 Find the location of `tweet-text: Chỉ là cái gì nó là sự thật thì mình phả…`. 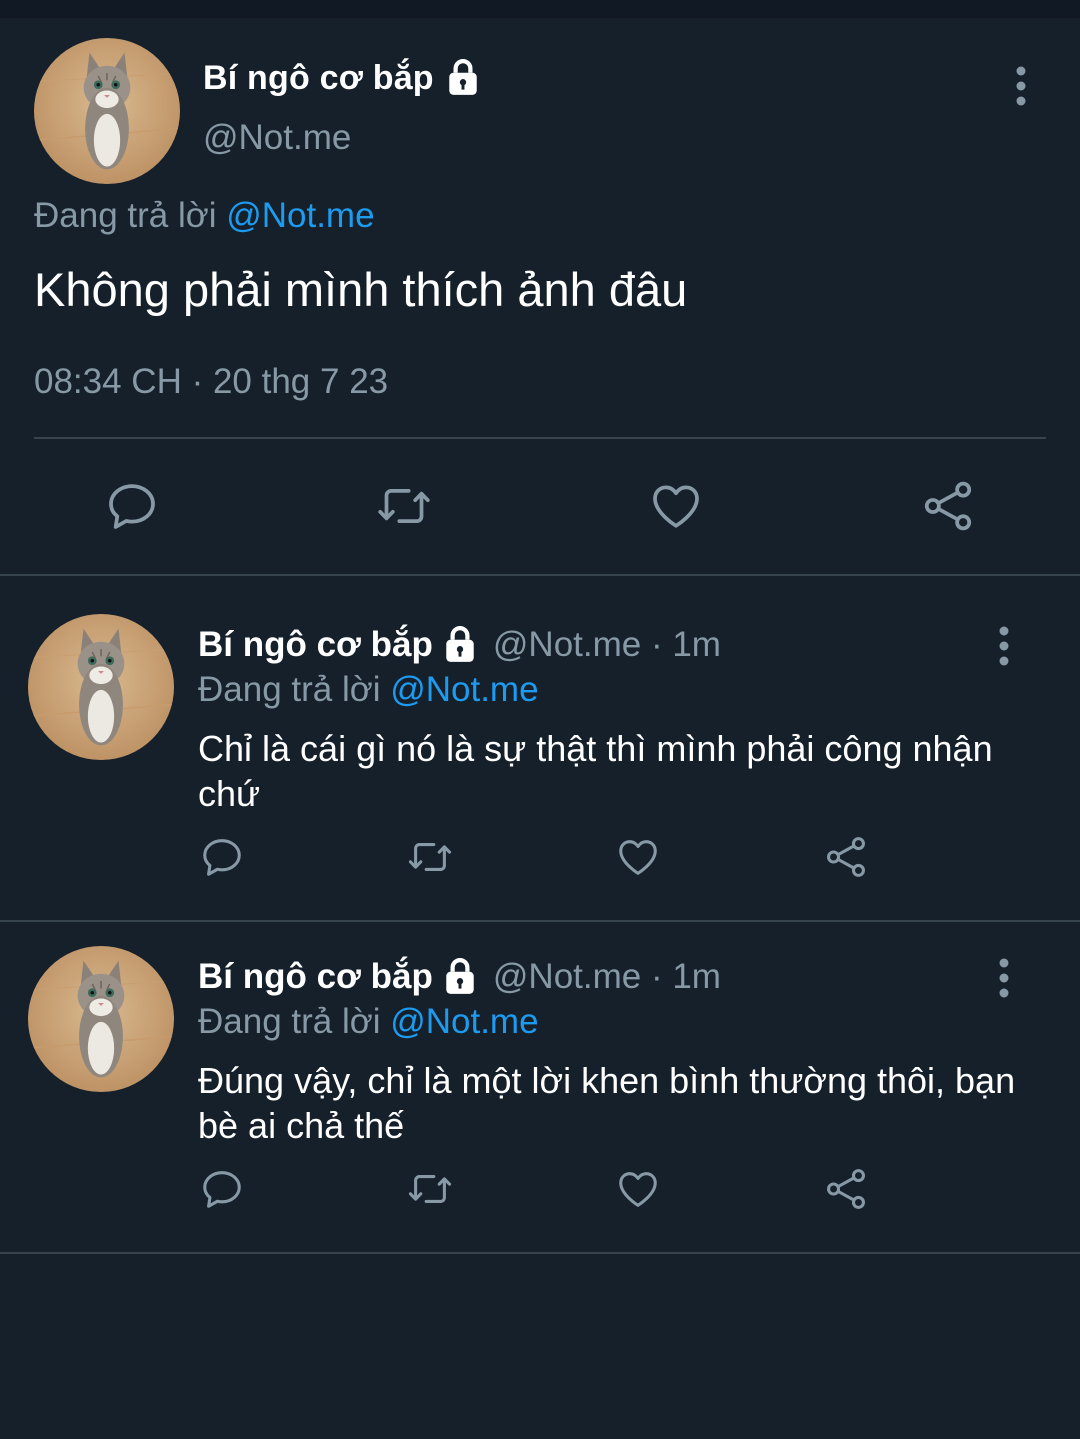

tweet-text: Chỉ là cái gì nó là sự thật thì mình phả… is located at coordinates (595, 771).